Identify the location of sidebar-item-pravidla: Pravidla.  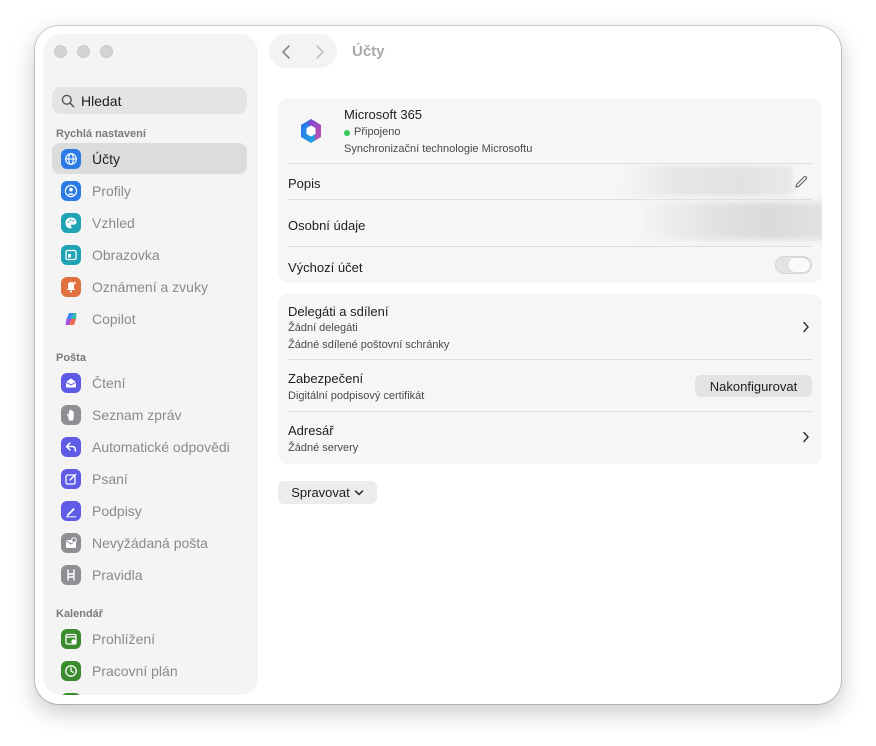
(149, 574).